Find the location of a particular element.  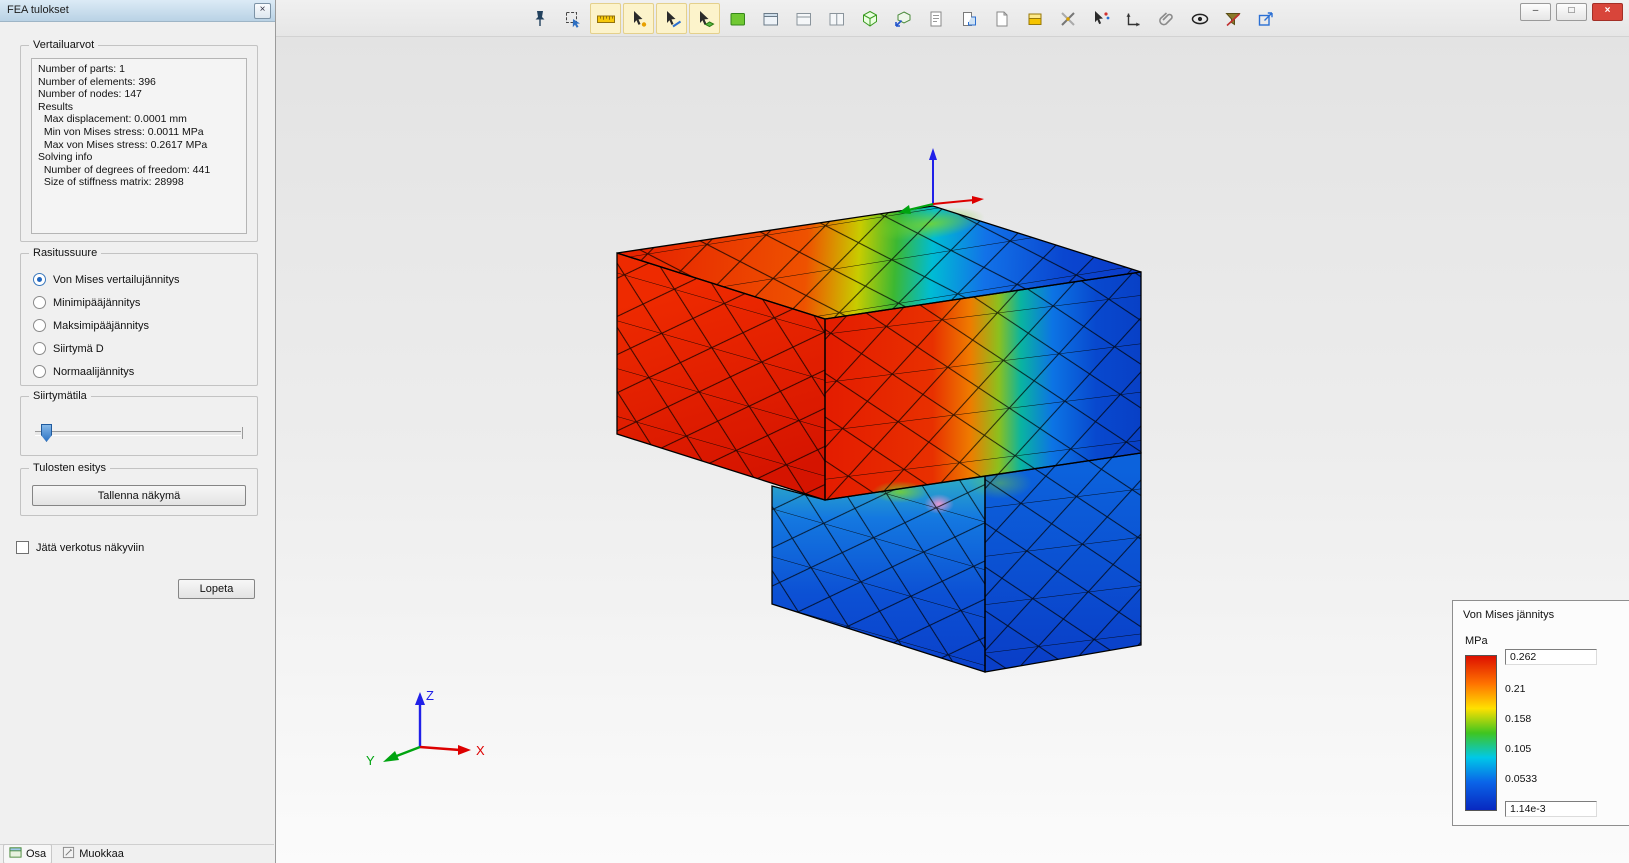

group-label: Rasitussuure is located at coordinates (65, 253).